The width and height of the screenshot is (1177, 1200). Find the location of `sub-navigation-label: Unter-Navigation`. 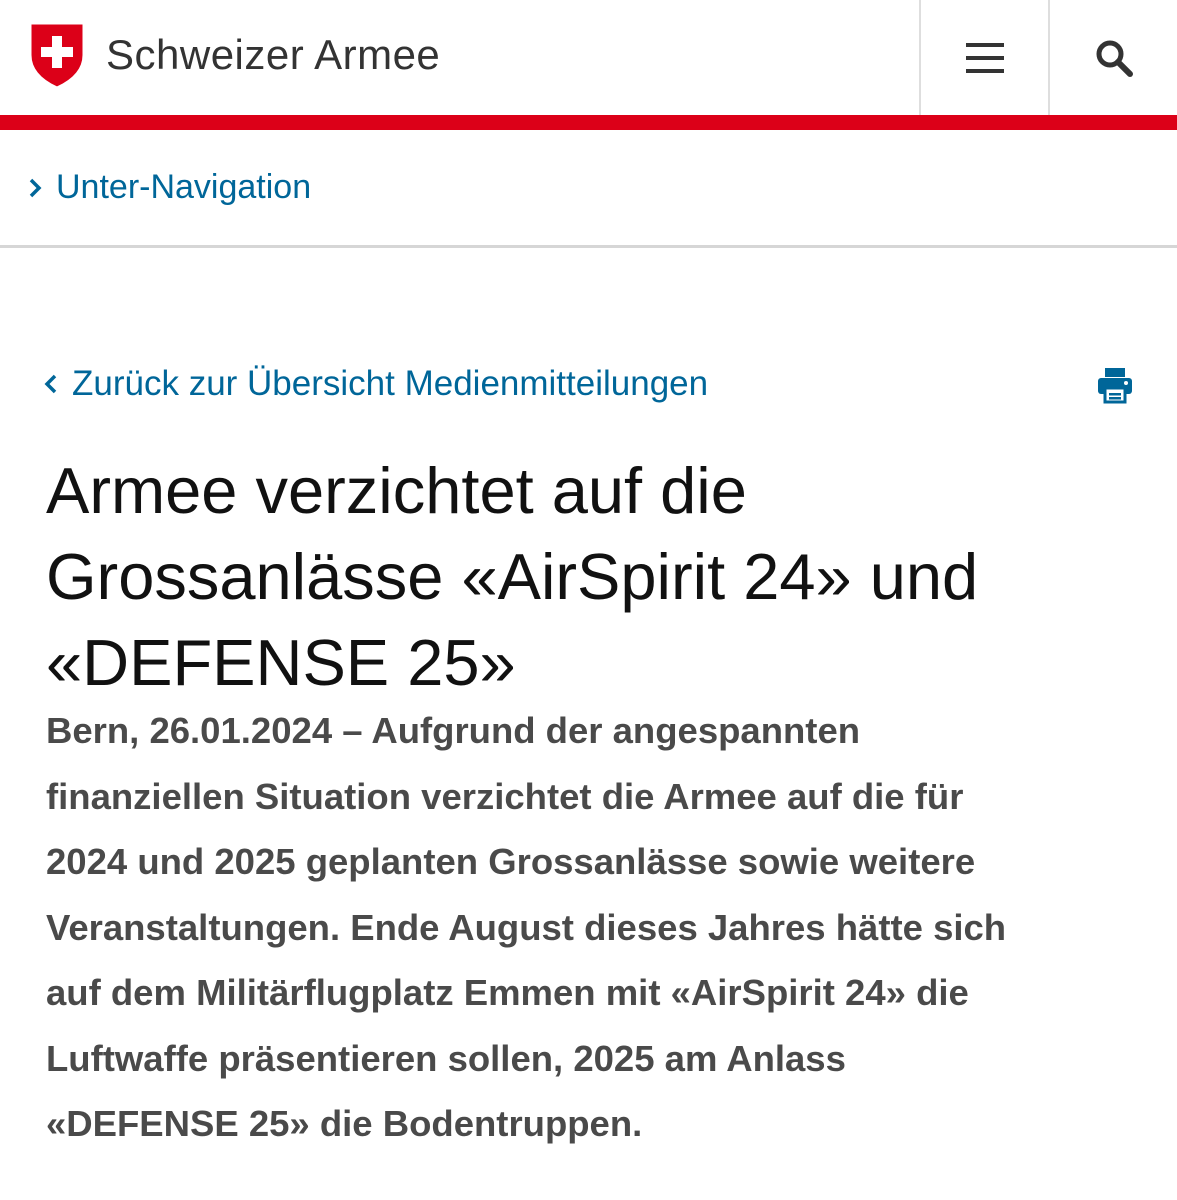

sub-navigation-label: Unter-Navigation is located at coordinates (184, 187).